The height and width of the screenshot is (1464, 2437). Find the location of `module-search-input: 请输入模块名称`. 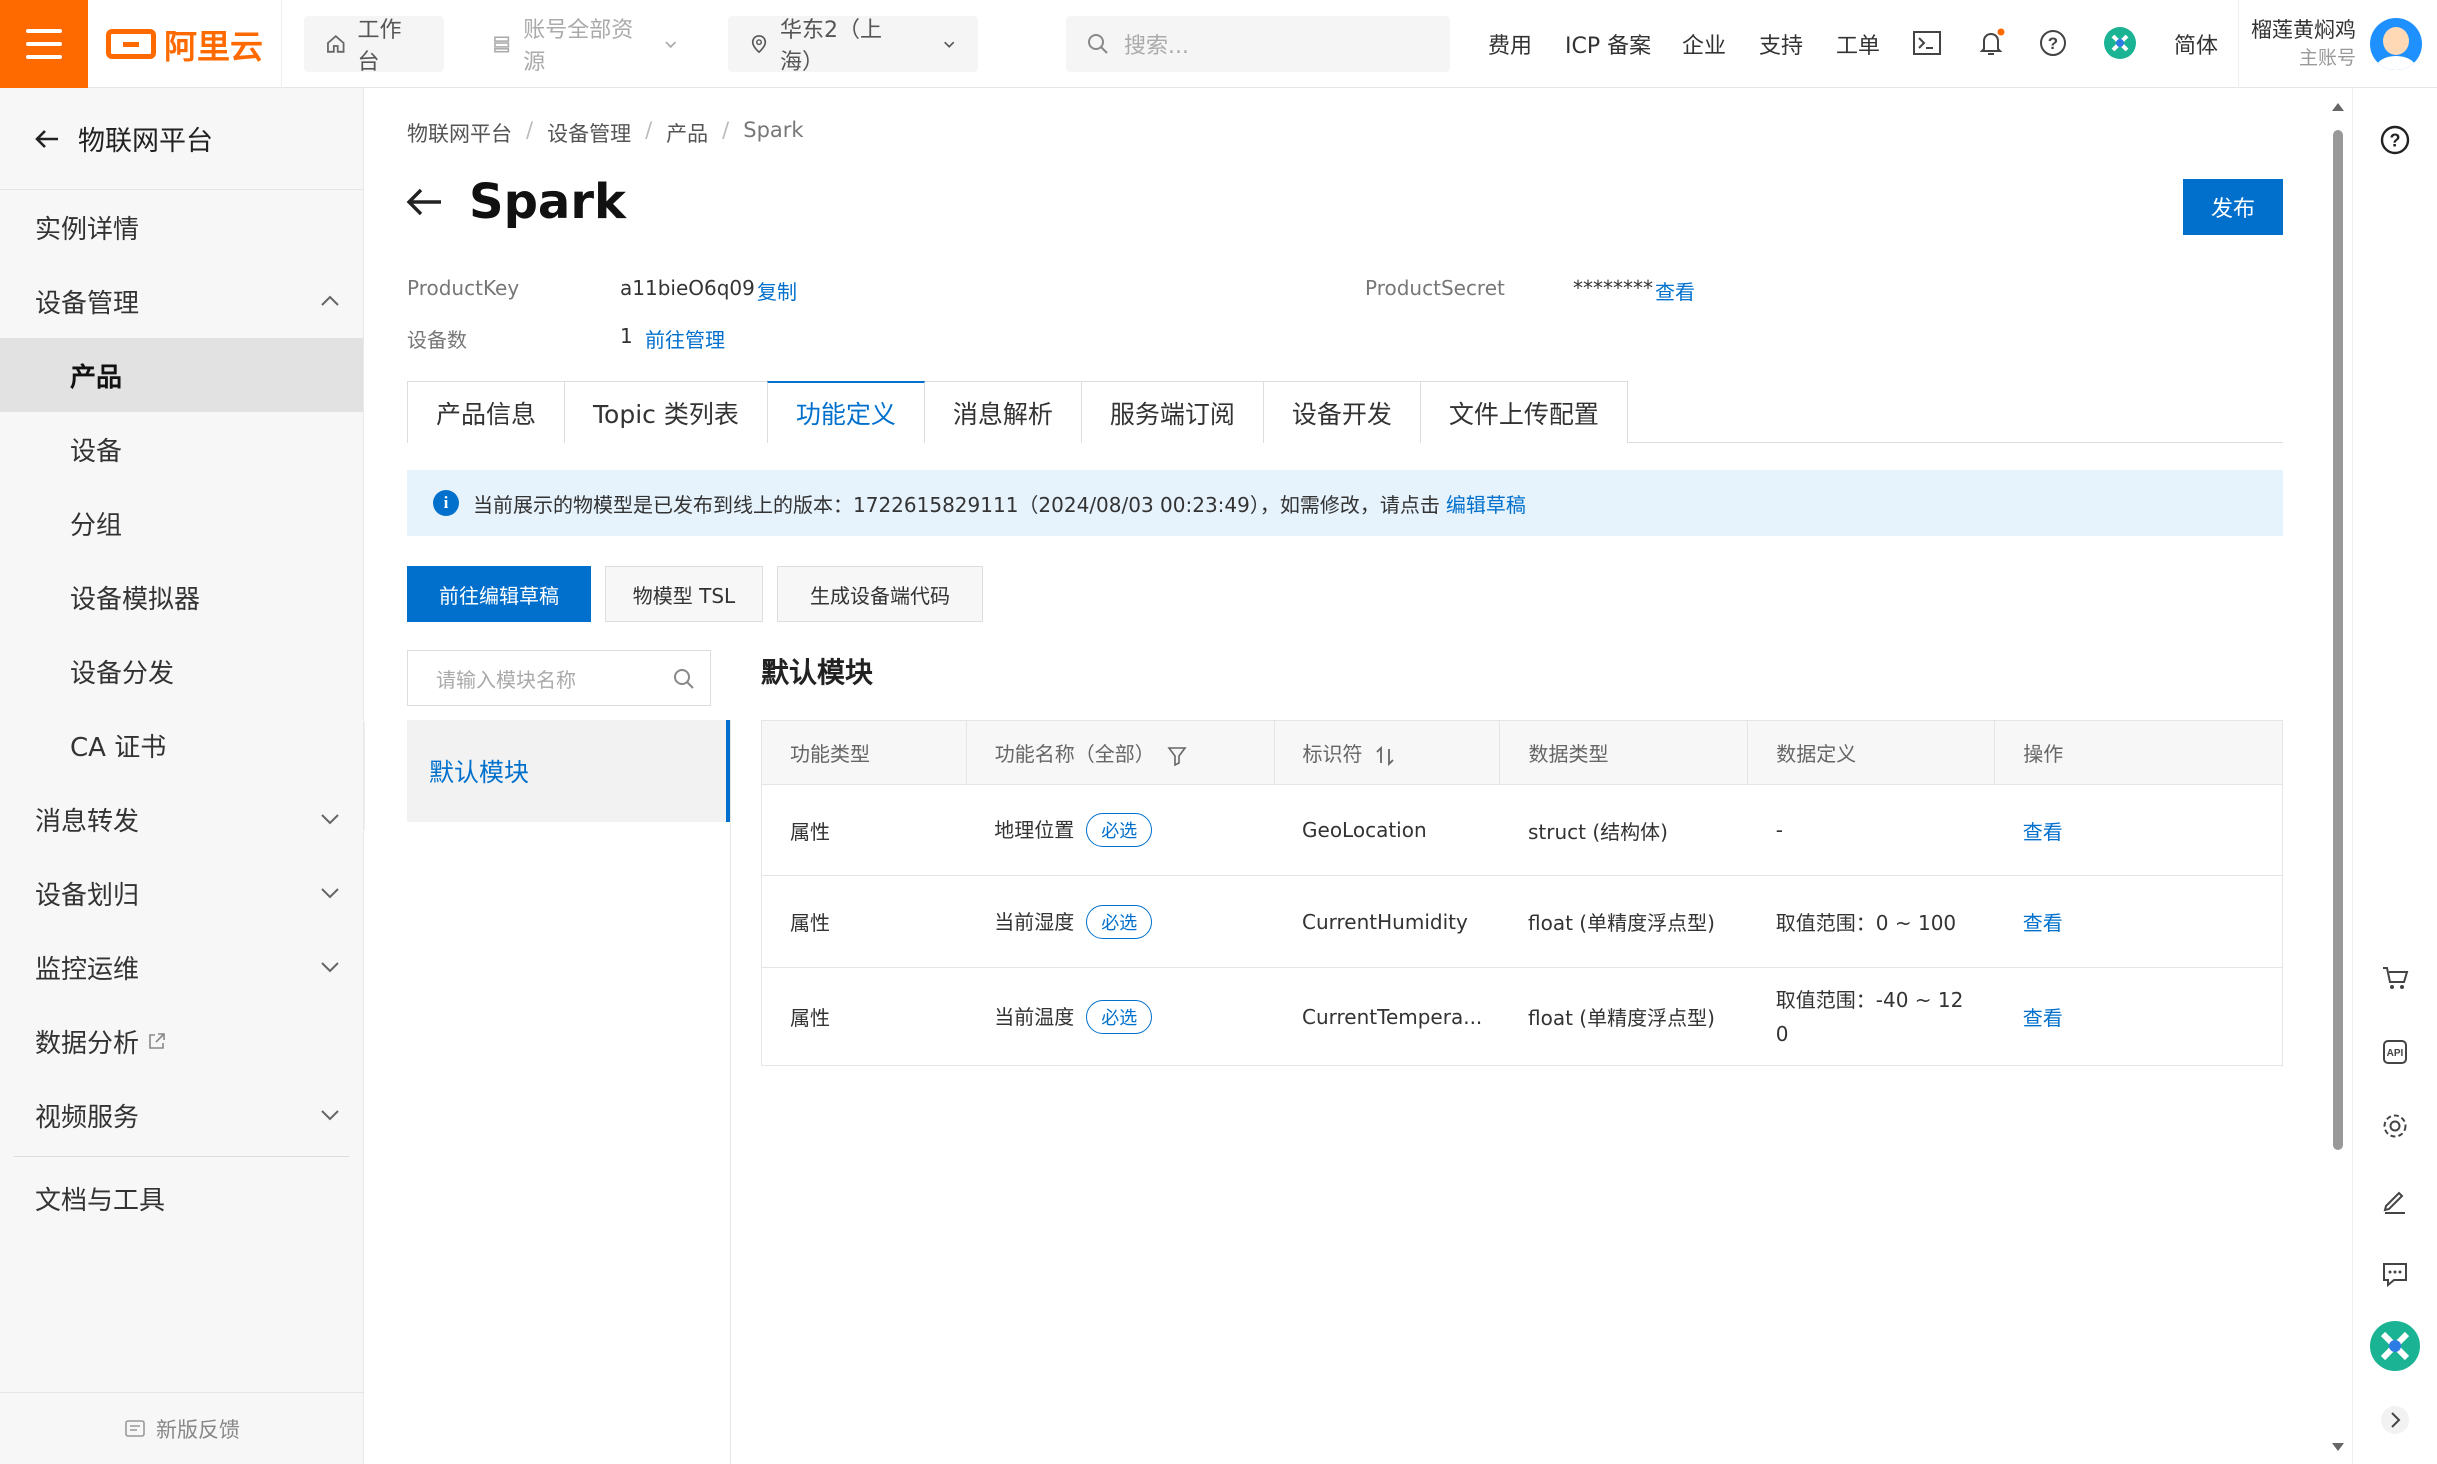

module-search-input: 请输入模块名称 is located at coordinates (559, 678).